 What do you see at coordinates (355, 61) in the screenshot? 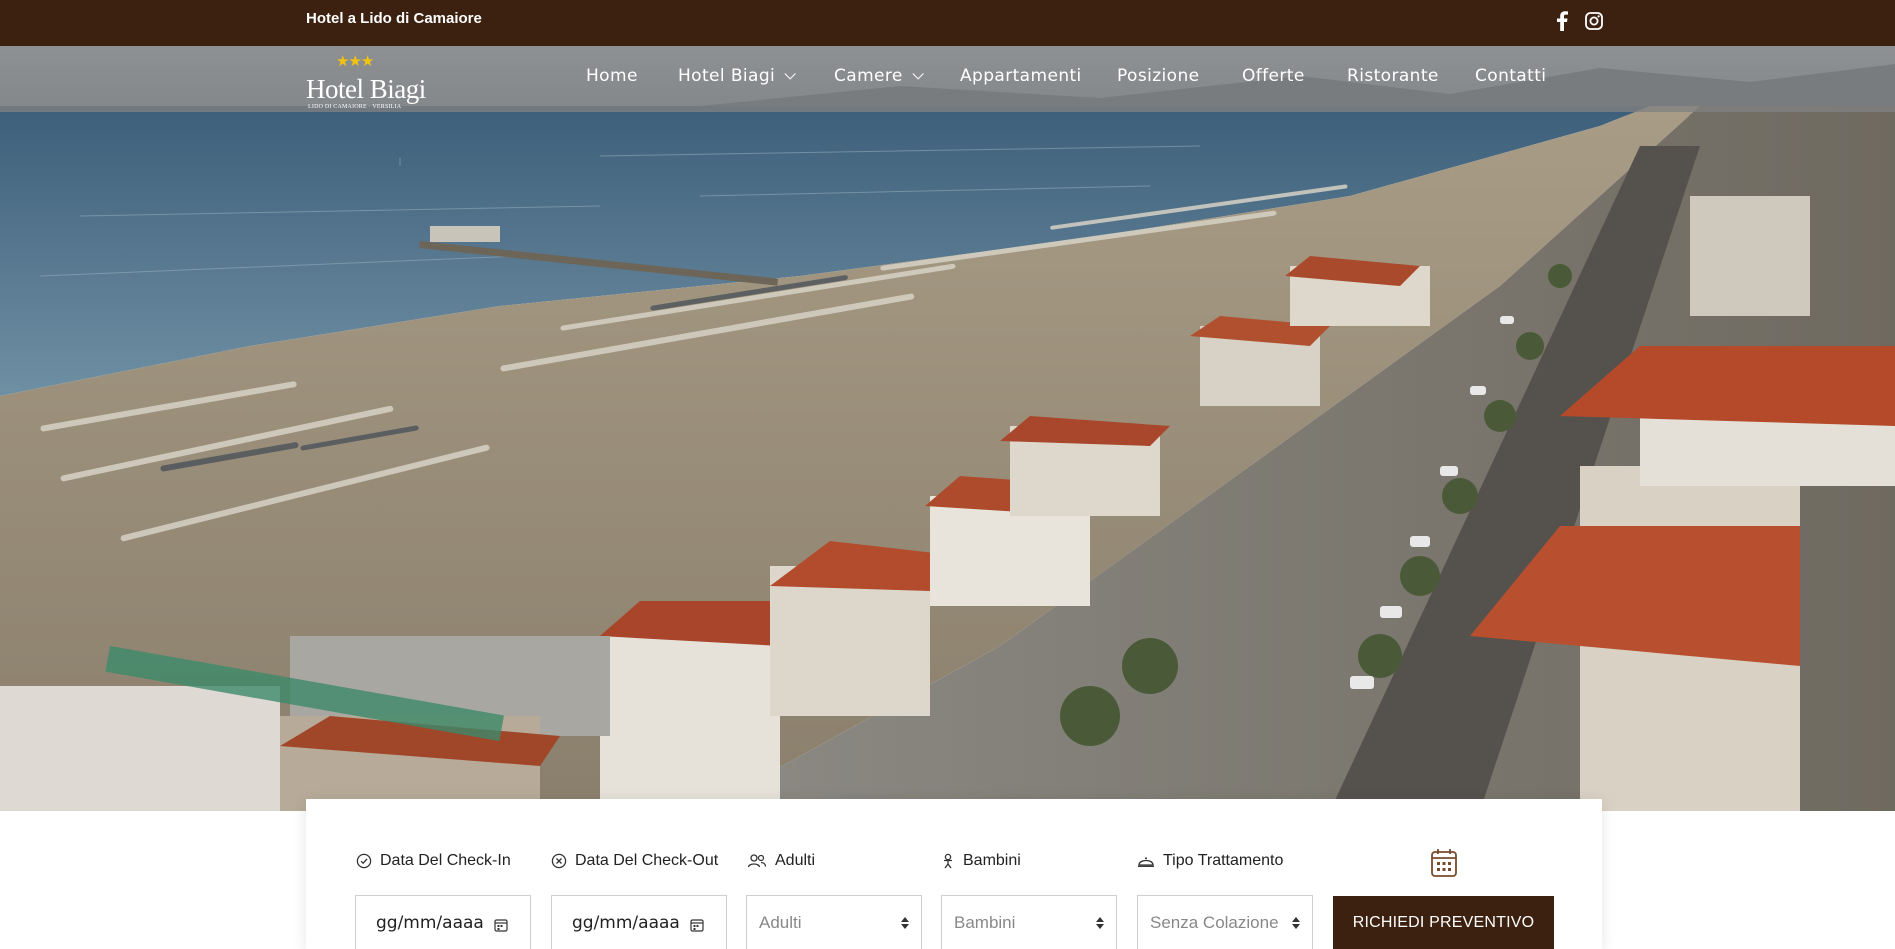
I see `logo-stars: ★★★` at bounding box center [355, 61].